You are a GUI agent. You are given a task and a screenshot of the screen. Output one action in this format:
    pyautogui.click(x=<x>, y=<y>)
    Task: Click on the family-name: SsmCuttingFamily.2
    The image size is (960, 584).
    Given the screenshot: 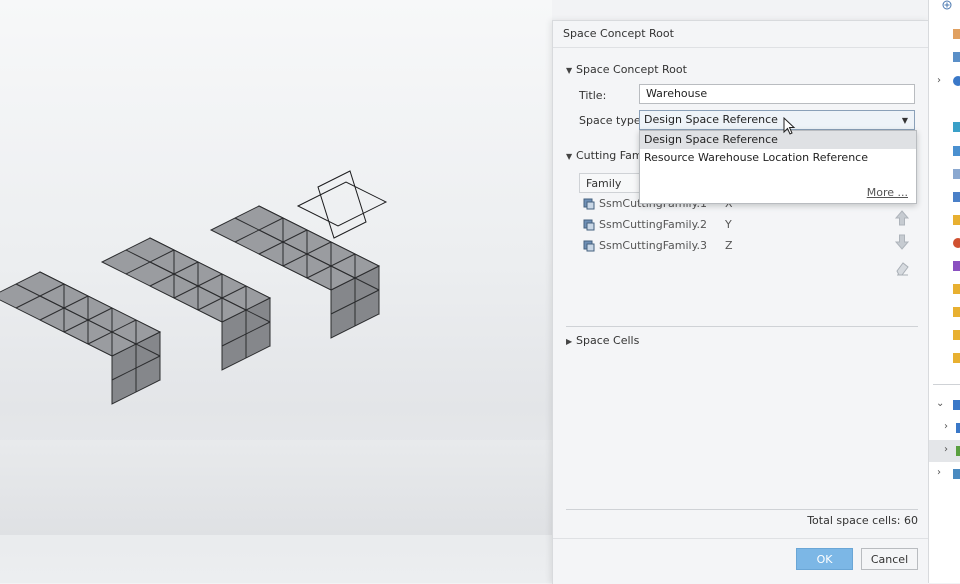 What is the action you would take?
    pyautogui.click(x=653, y=224)
    